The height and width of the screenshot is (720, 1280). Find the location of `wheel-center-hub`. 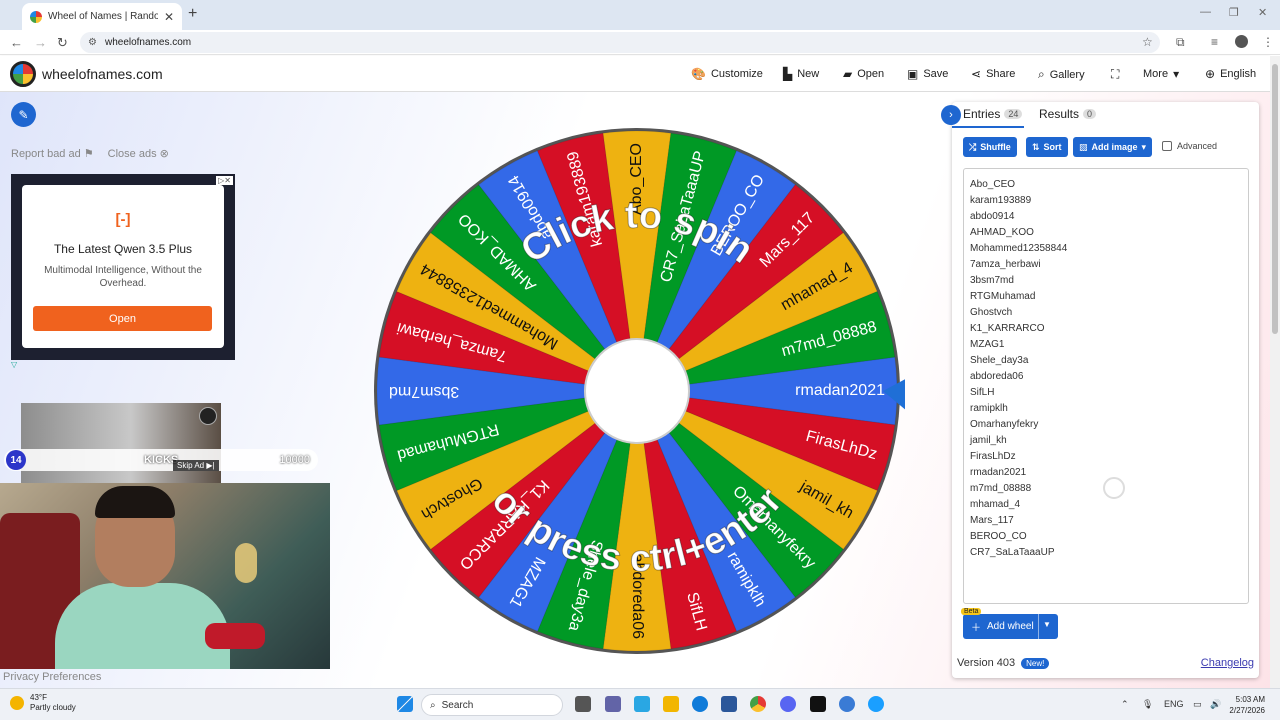

wheel-center-hub is located at coordinates (637, 391).